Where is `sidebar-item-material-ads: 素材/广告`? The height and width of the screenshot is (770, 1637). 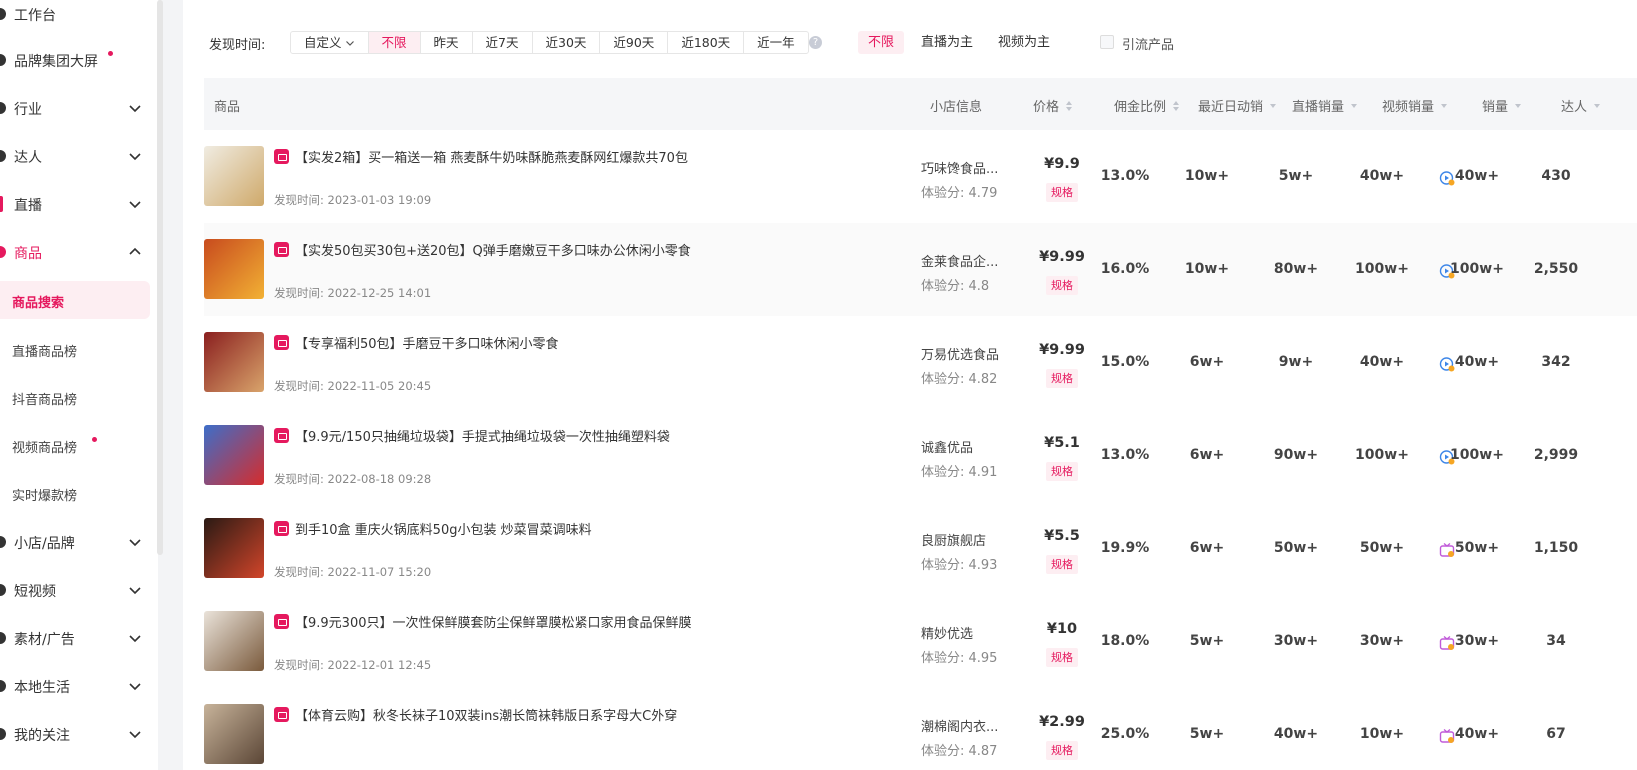 sidebar-item-material-ads: 素材/广告 is located at coordinates (79, 638).